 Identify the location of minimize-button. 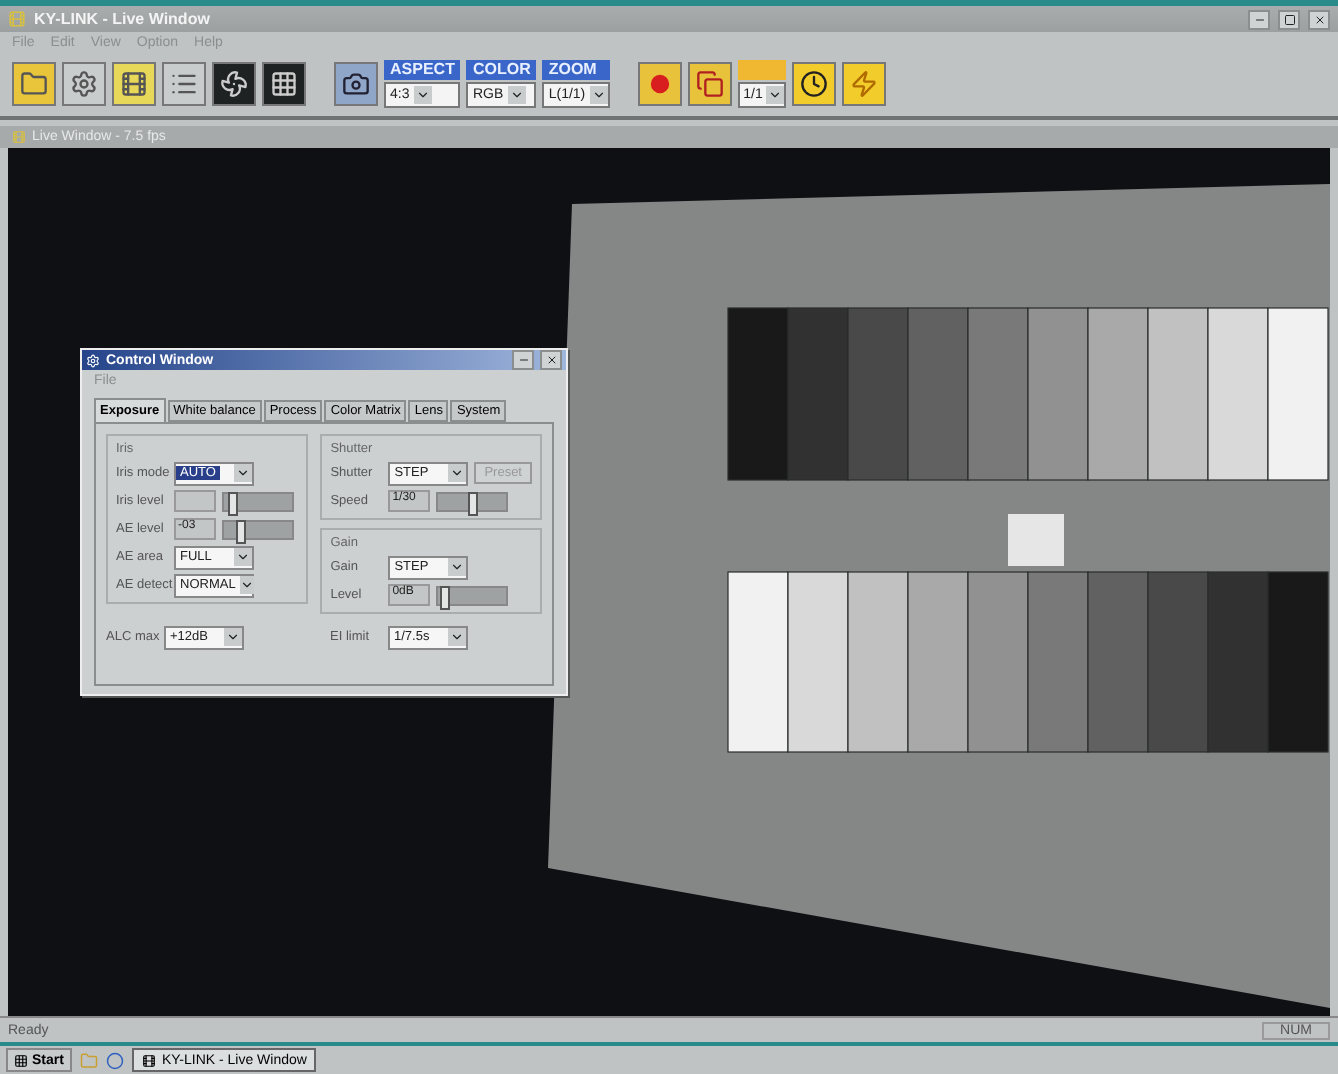
(1259, 19).